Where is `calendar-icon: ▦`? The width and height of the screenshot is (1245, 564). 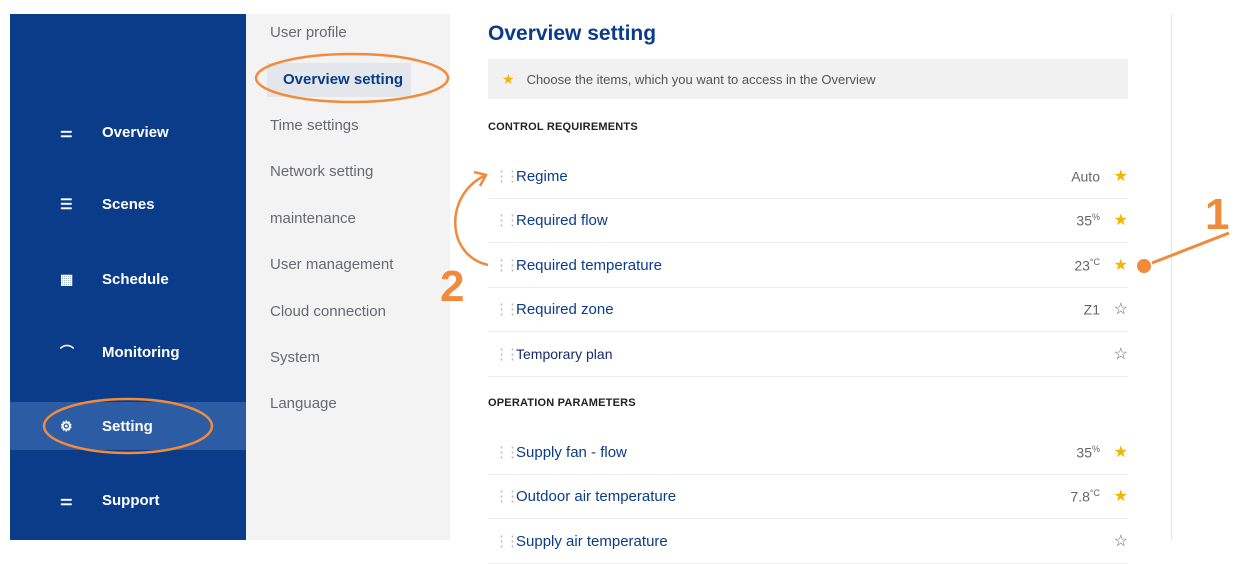 calendar-icon: ▦ is located at coordinates (67, 278).